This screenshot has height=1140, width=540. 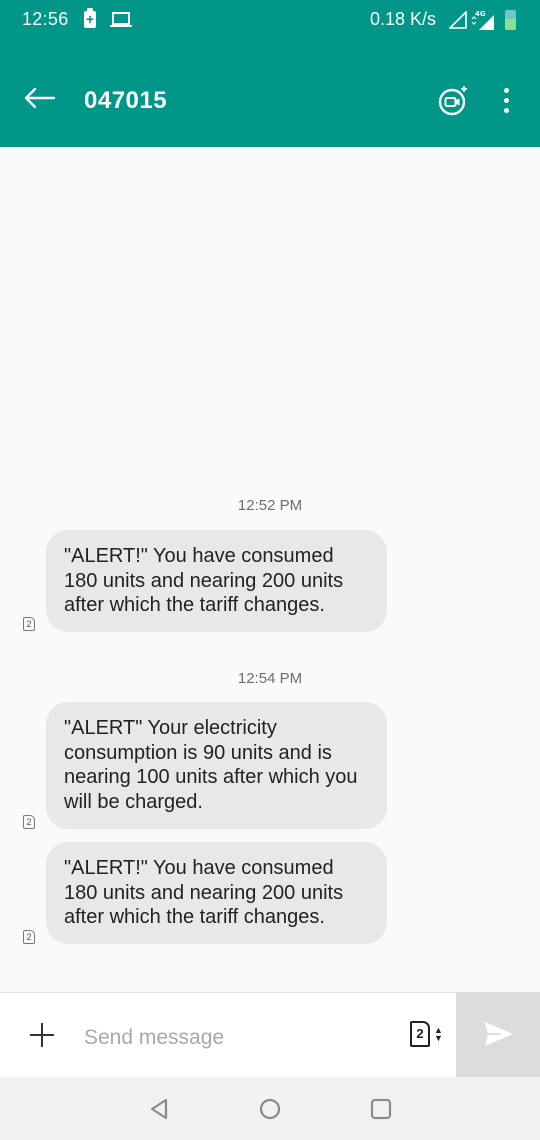 What do you see at coordinates (39, 98) in the screenshot?
I see `back-arrow-icon` at bounding box center [39, 98].